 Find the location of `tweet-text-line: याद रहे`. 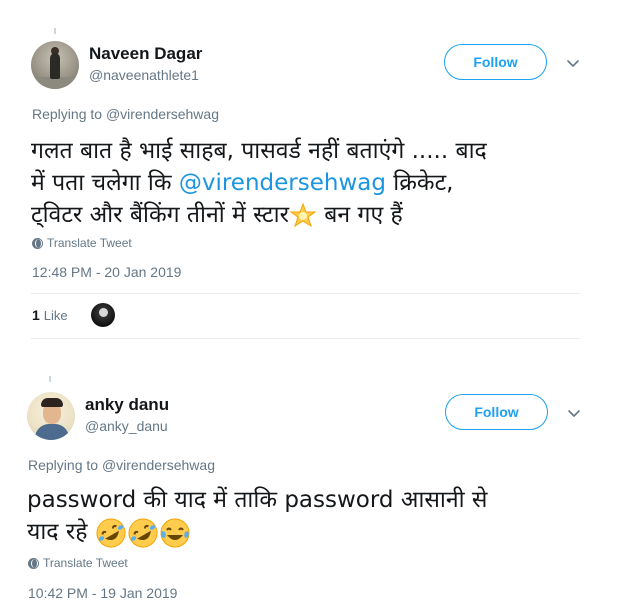

tweet-text-line: याद रहे is located at coordinates (312, 533).